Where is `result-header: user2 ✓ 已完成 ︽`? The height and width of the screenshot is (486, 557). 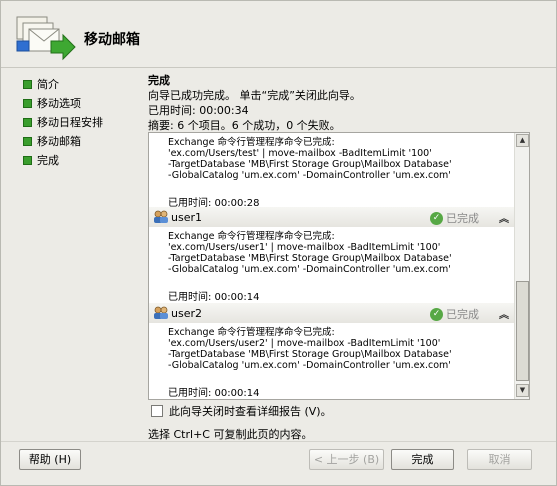
result-header: user2 ✓ 已完成 ︽ is located at coordinates (332, 313).